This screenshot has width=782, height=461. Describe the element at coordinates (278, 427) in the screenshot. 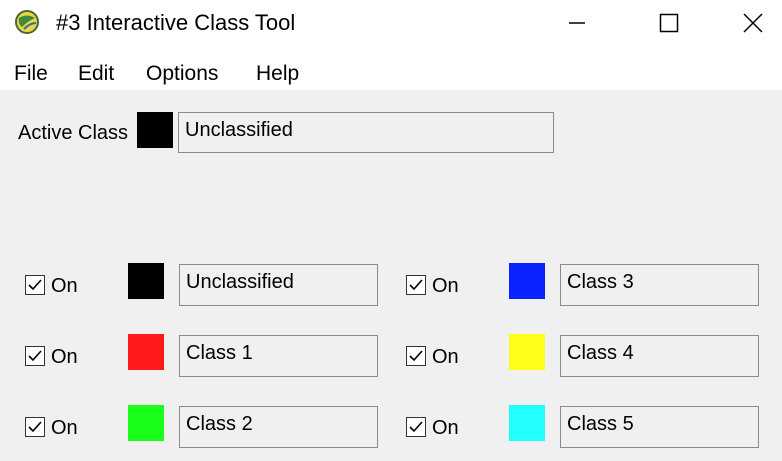

I see `class-name-field: Class 2` at that location.